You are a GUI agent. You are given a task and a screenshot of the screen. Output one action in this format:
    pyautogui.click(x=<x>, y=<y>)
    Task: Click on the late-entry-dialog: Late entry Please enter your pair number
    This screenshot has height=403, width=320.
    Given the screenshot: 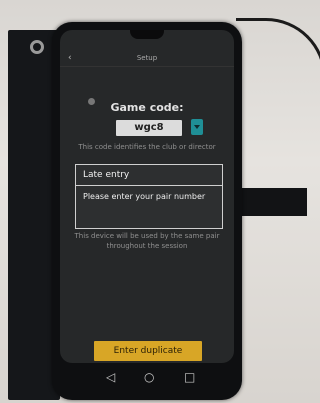 What is the action you would take?
    pyautogui.click(x=149, y=196)
    